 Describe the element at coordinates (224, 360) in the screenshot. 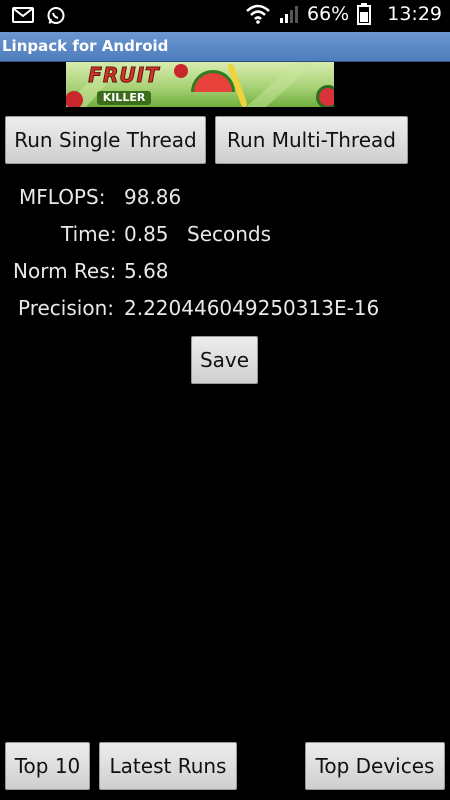

I see `save-button: Save` at that location.